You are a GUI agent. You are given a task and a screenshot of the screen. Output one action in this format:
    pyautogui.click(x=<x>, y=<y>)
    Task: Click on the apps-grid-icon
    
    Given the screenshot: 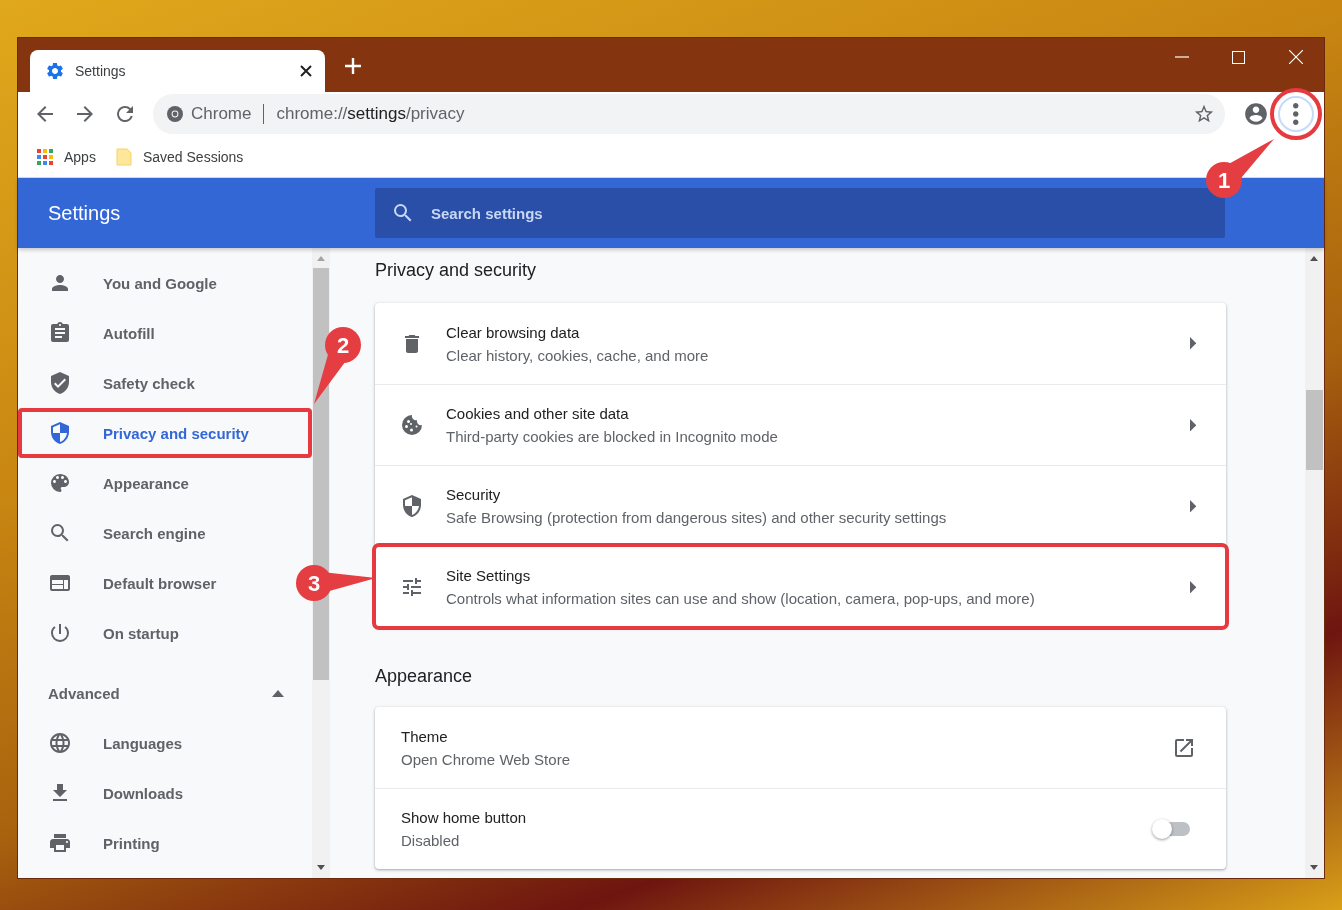 What is the action you would take?
    pyautogui.click(x=45, y=156)
    